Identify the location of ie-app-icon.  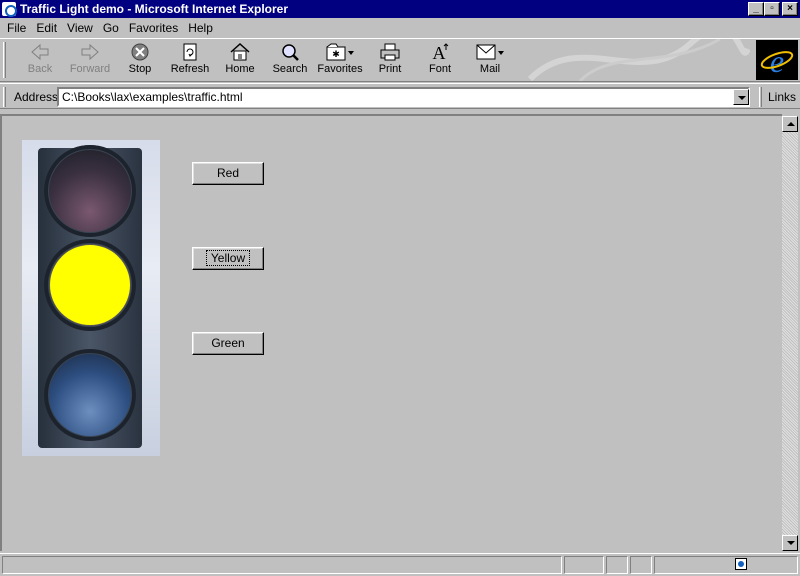
(9, 9).